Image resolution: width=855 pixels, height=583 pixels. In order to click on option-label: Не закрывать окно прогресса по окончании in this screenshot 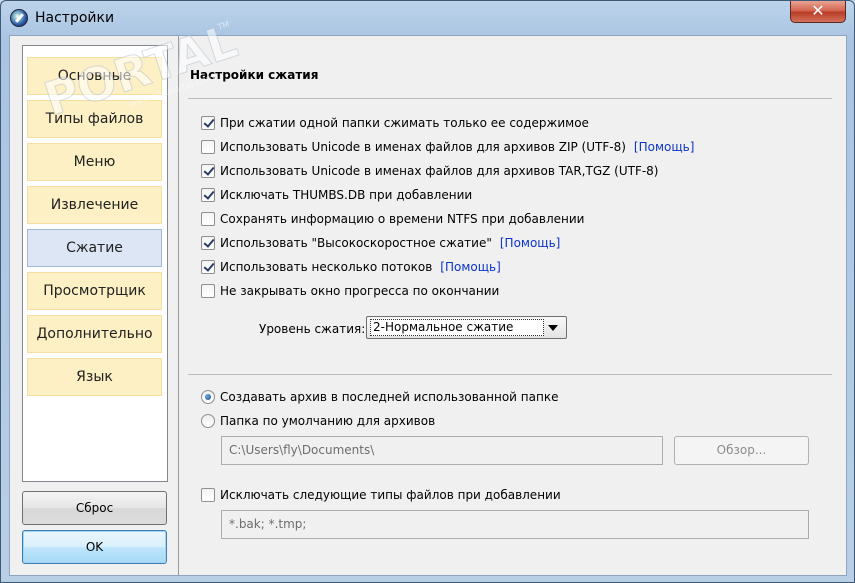, I will do `click(360, 291)`.